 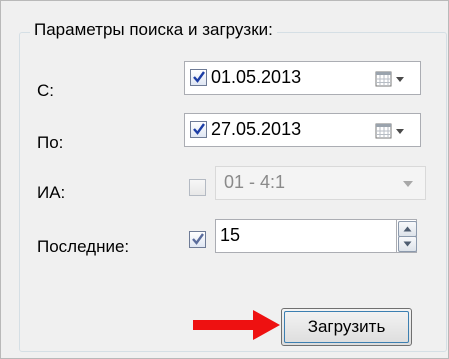 I want to click on load-button-label: Загрузить, so click(x=346, y=326).